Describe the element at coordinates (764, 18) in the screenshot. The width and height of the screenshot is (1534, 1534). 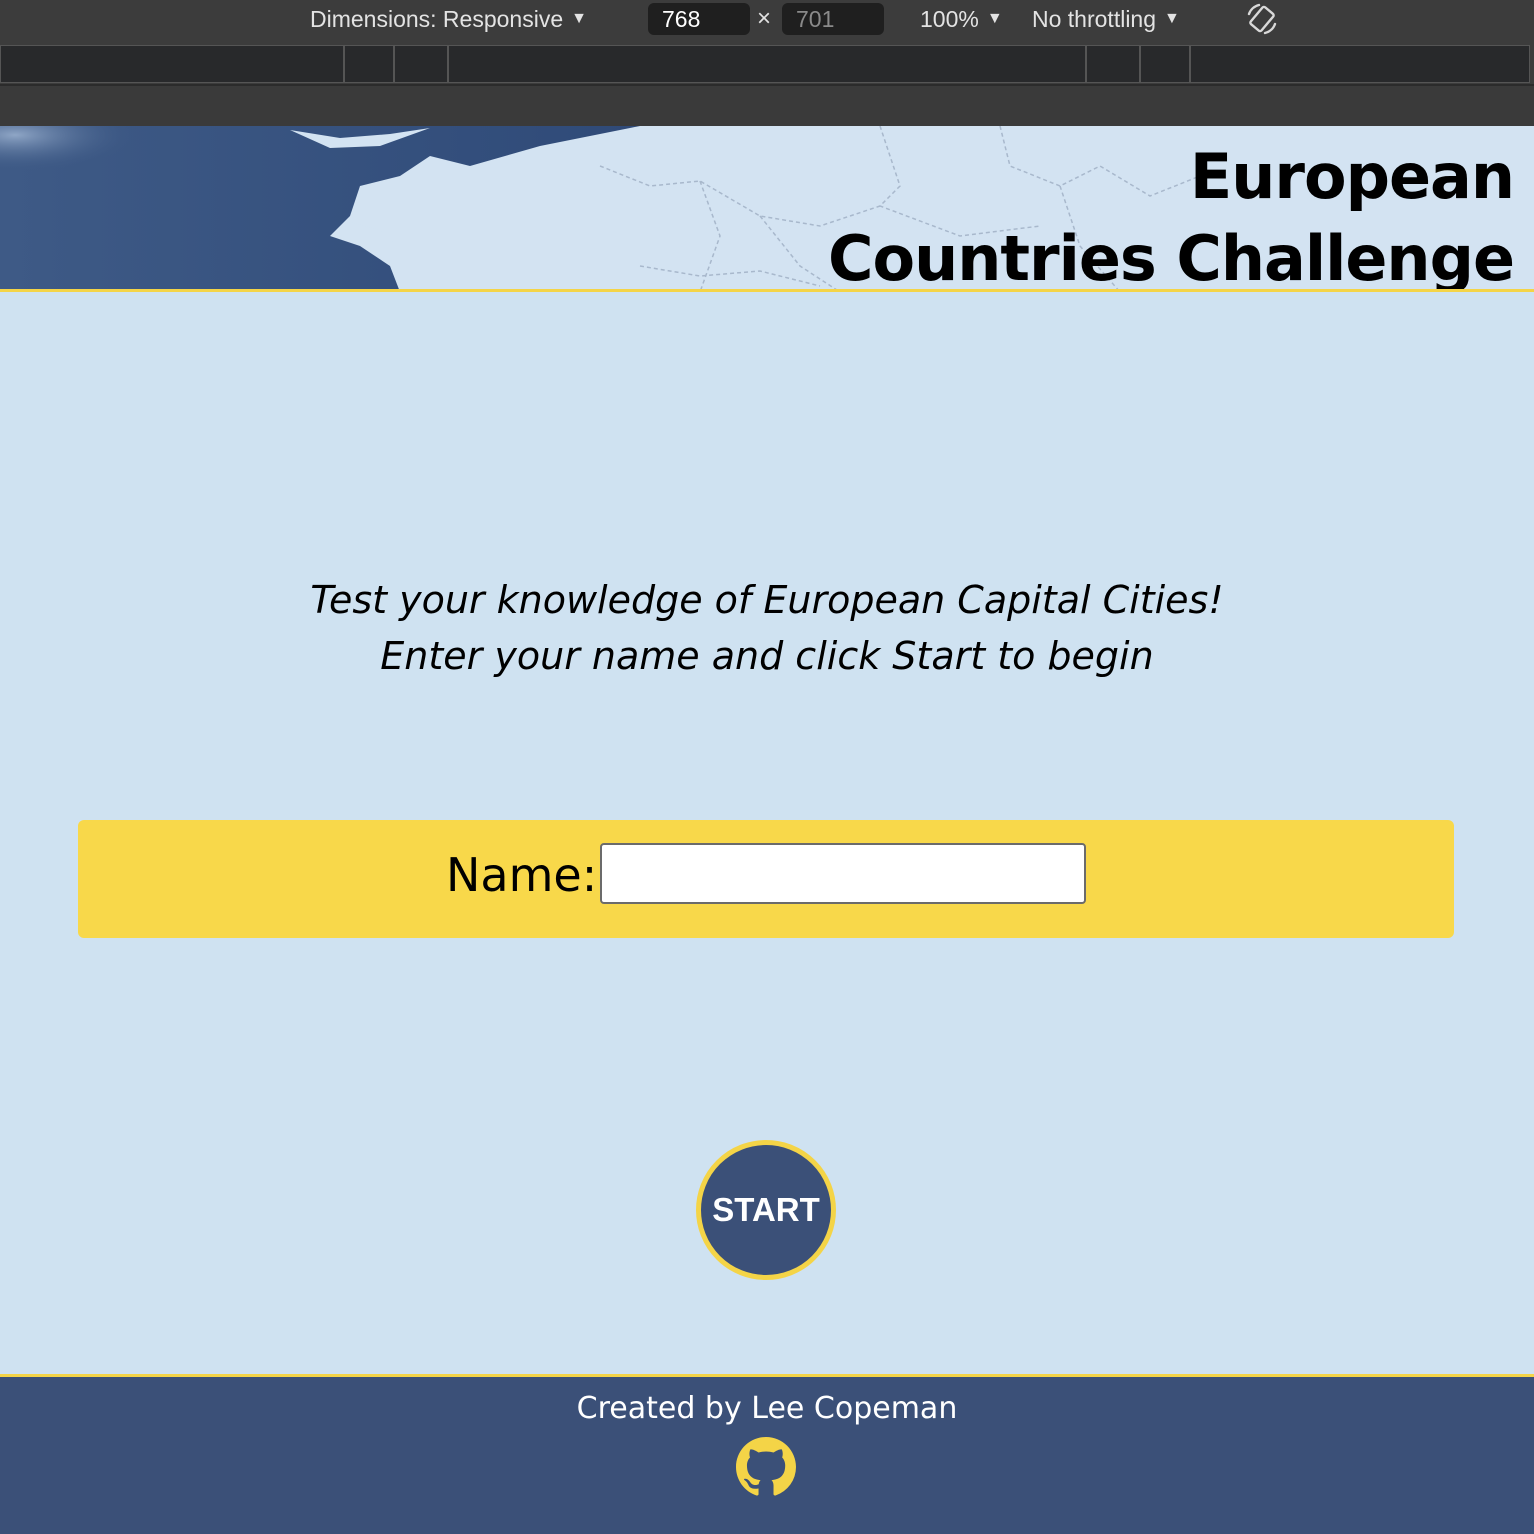
I see `times-symbol: ×` at that location.